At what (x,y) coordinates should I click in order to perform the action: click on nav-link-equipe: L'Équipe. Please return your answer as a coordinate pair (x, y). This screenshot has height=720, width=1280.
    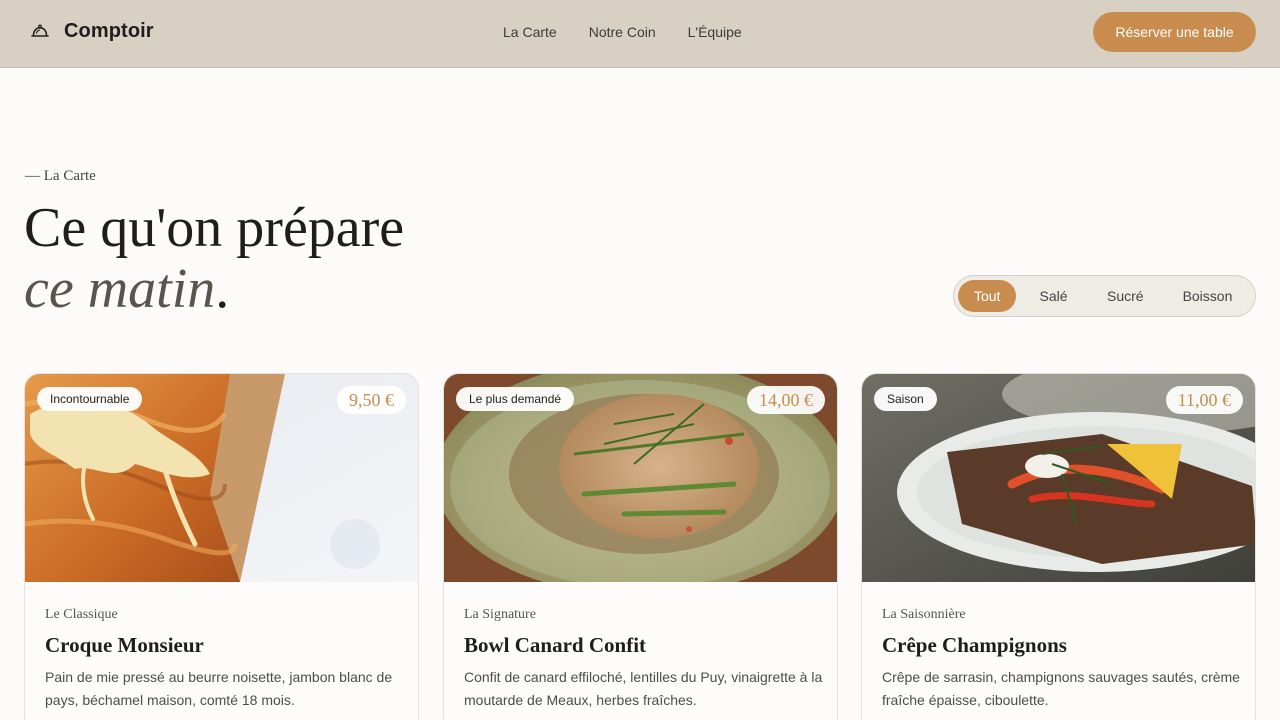
    Looking at the image, I should click on (715, 32).